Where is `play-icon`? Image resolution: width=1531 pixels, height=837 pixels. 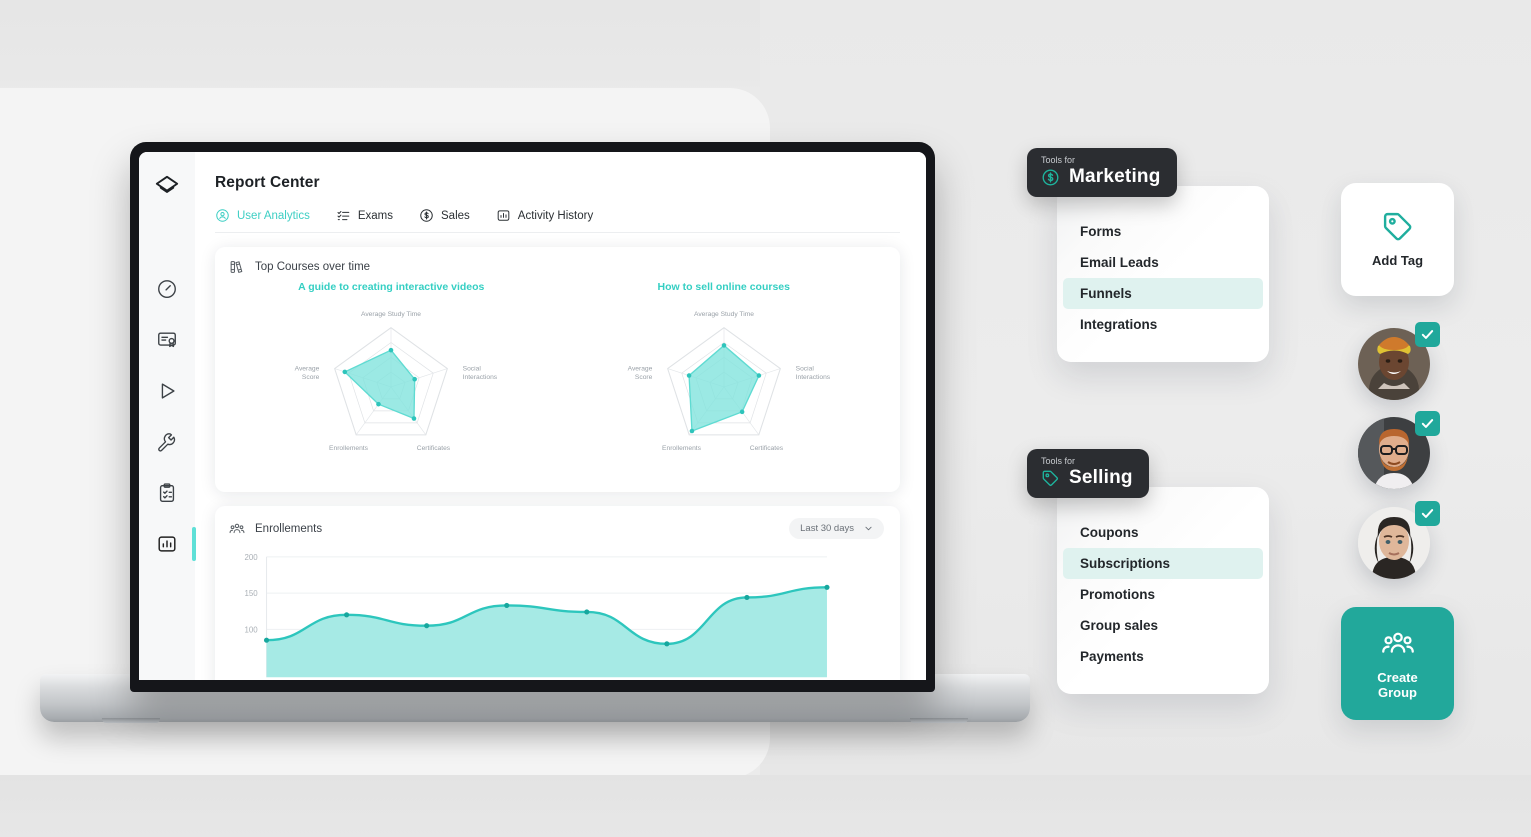
play-icon is located at coordinates (168, 391).